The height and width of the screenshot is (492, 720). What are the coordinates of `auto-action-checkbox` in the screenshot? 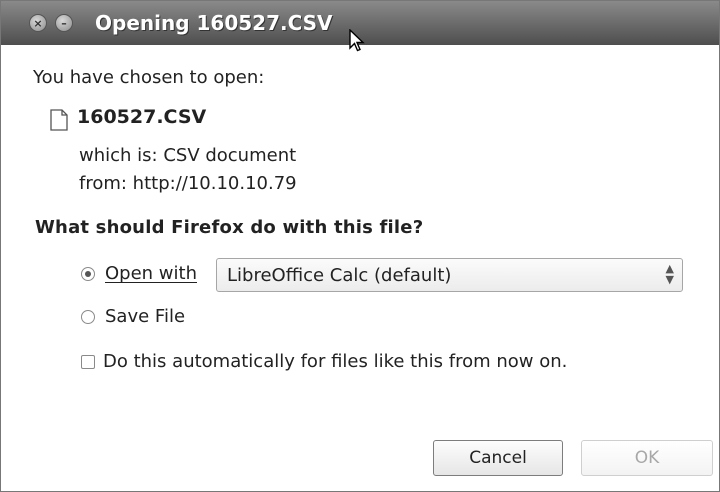 It's located at (88, 362).